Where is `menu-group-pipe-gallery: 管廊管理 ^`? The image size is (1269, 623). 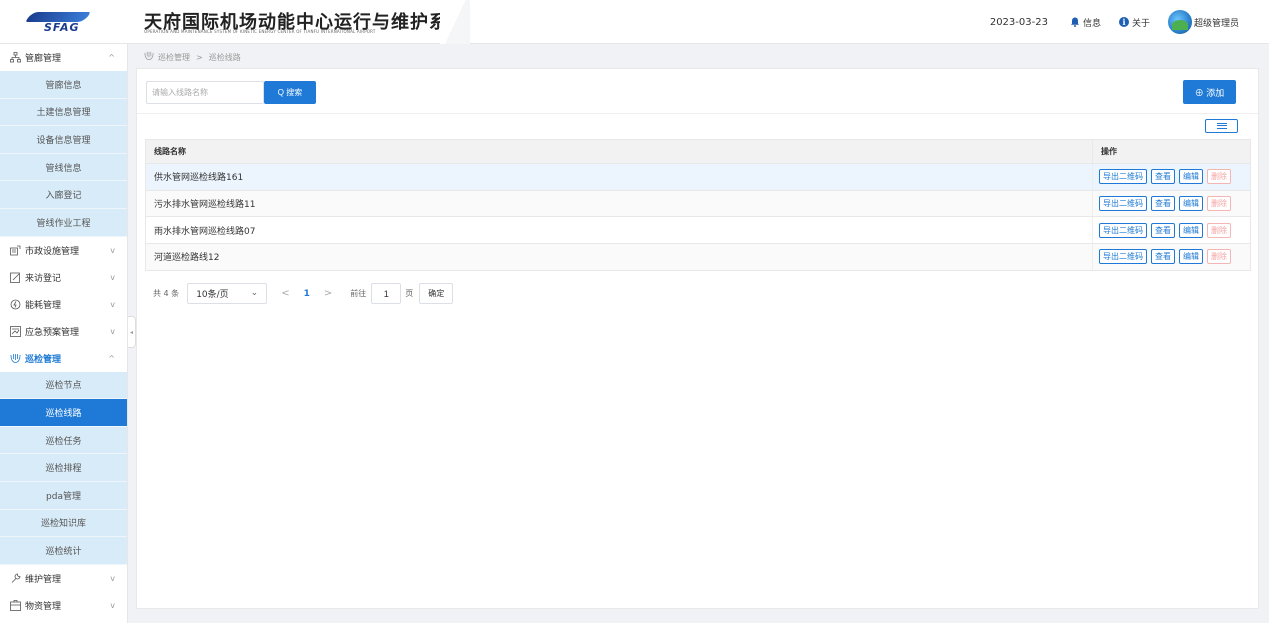 menu-group-pipe-gallery: 管廊管理 ^ is located at coordinates (63, 57).